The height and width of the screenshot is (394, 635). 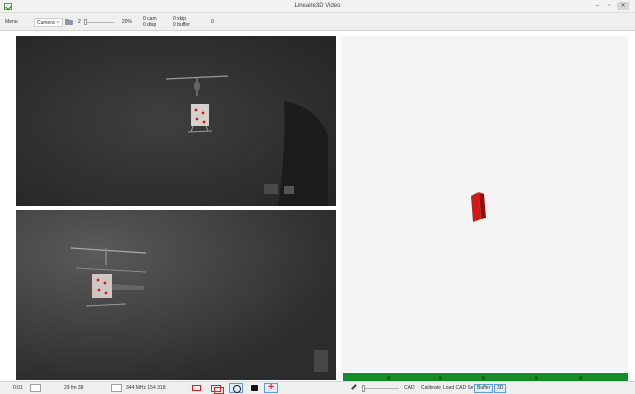 I want to click on tab-camera-label: Camera, so click(x=46, y=23).